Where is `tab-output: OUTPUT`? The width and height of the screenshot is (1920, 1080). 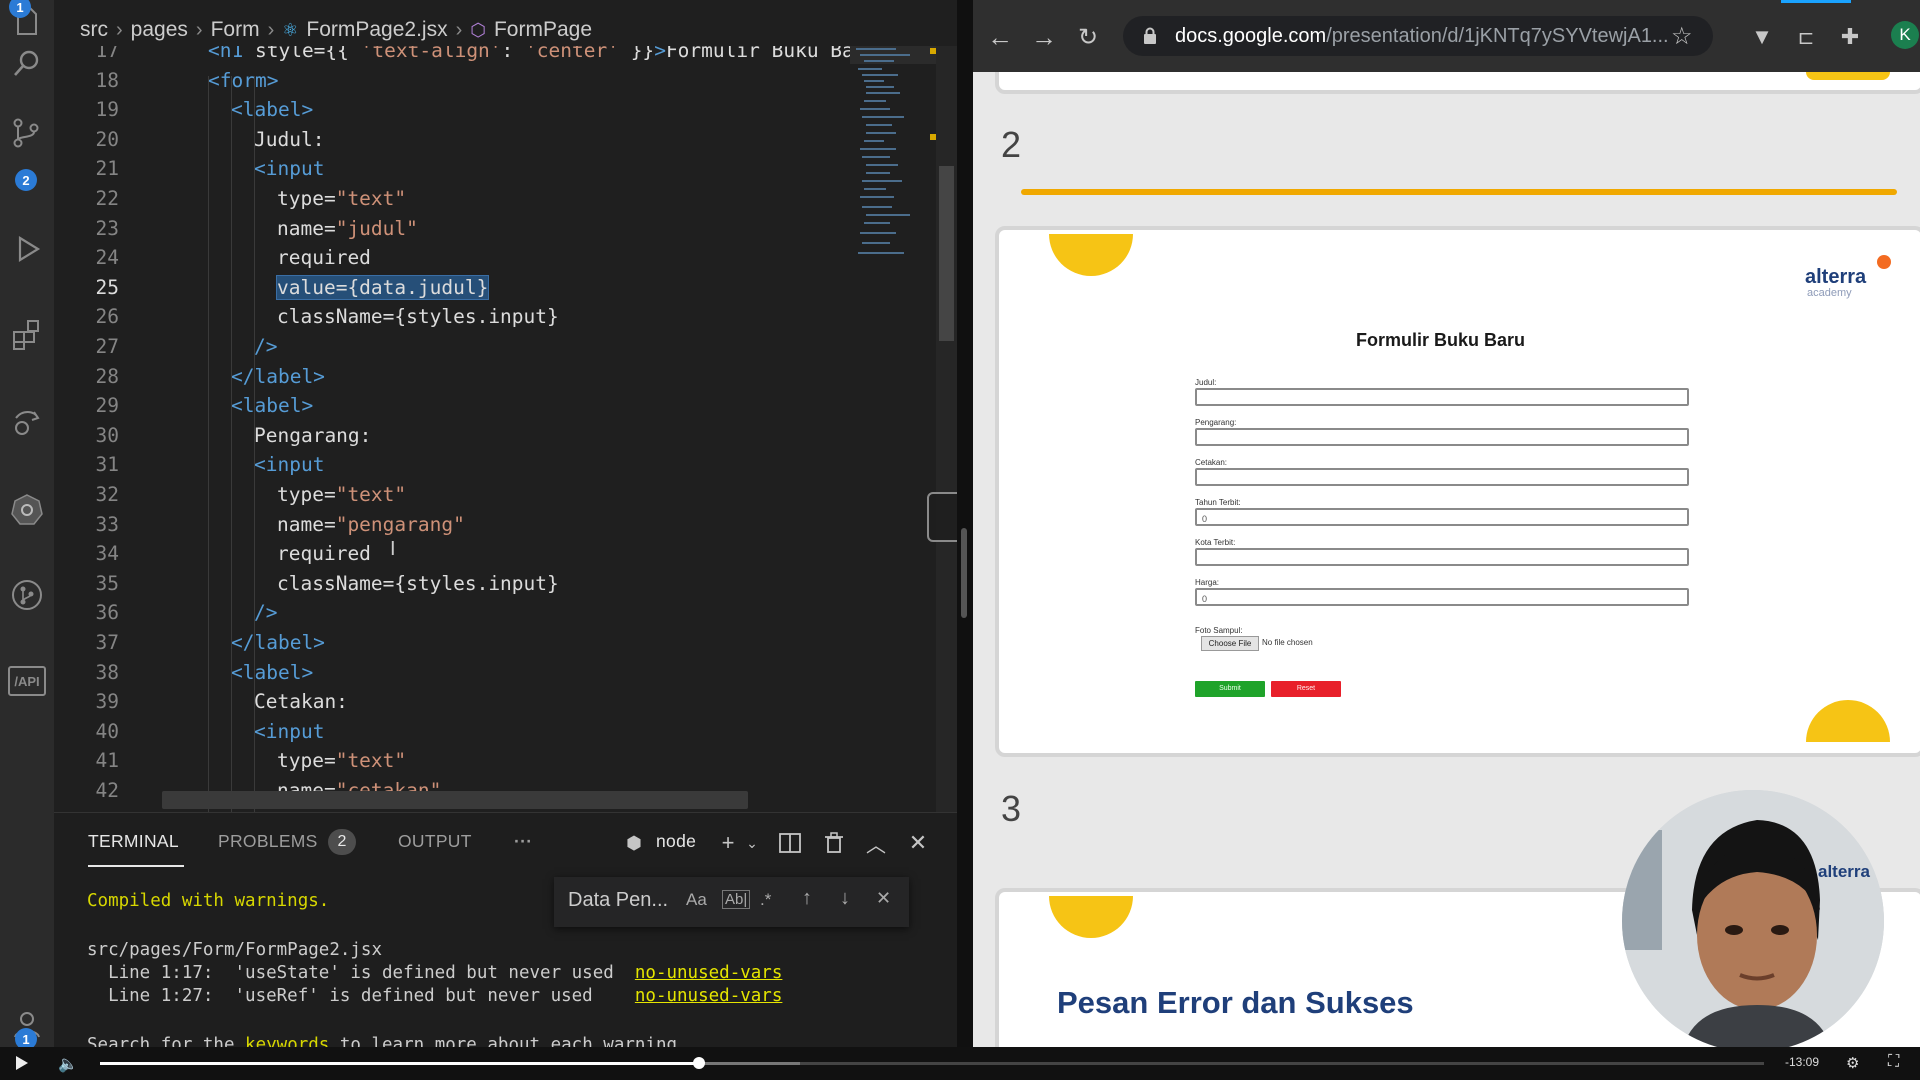 tab-output: OUTPUT is located at coordinates (435, 841).